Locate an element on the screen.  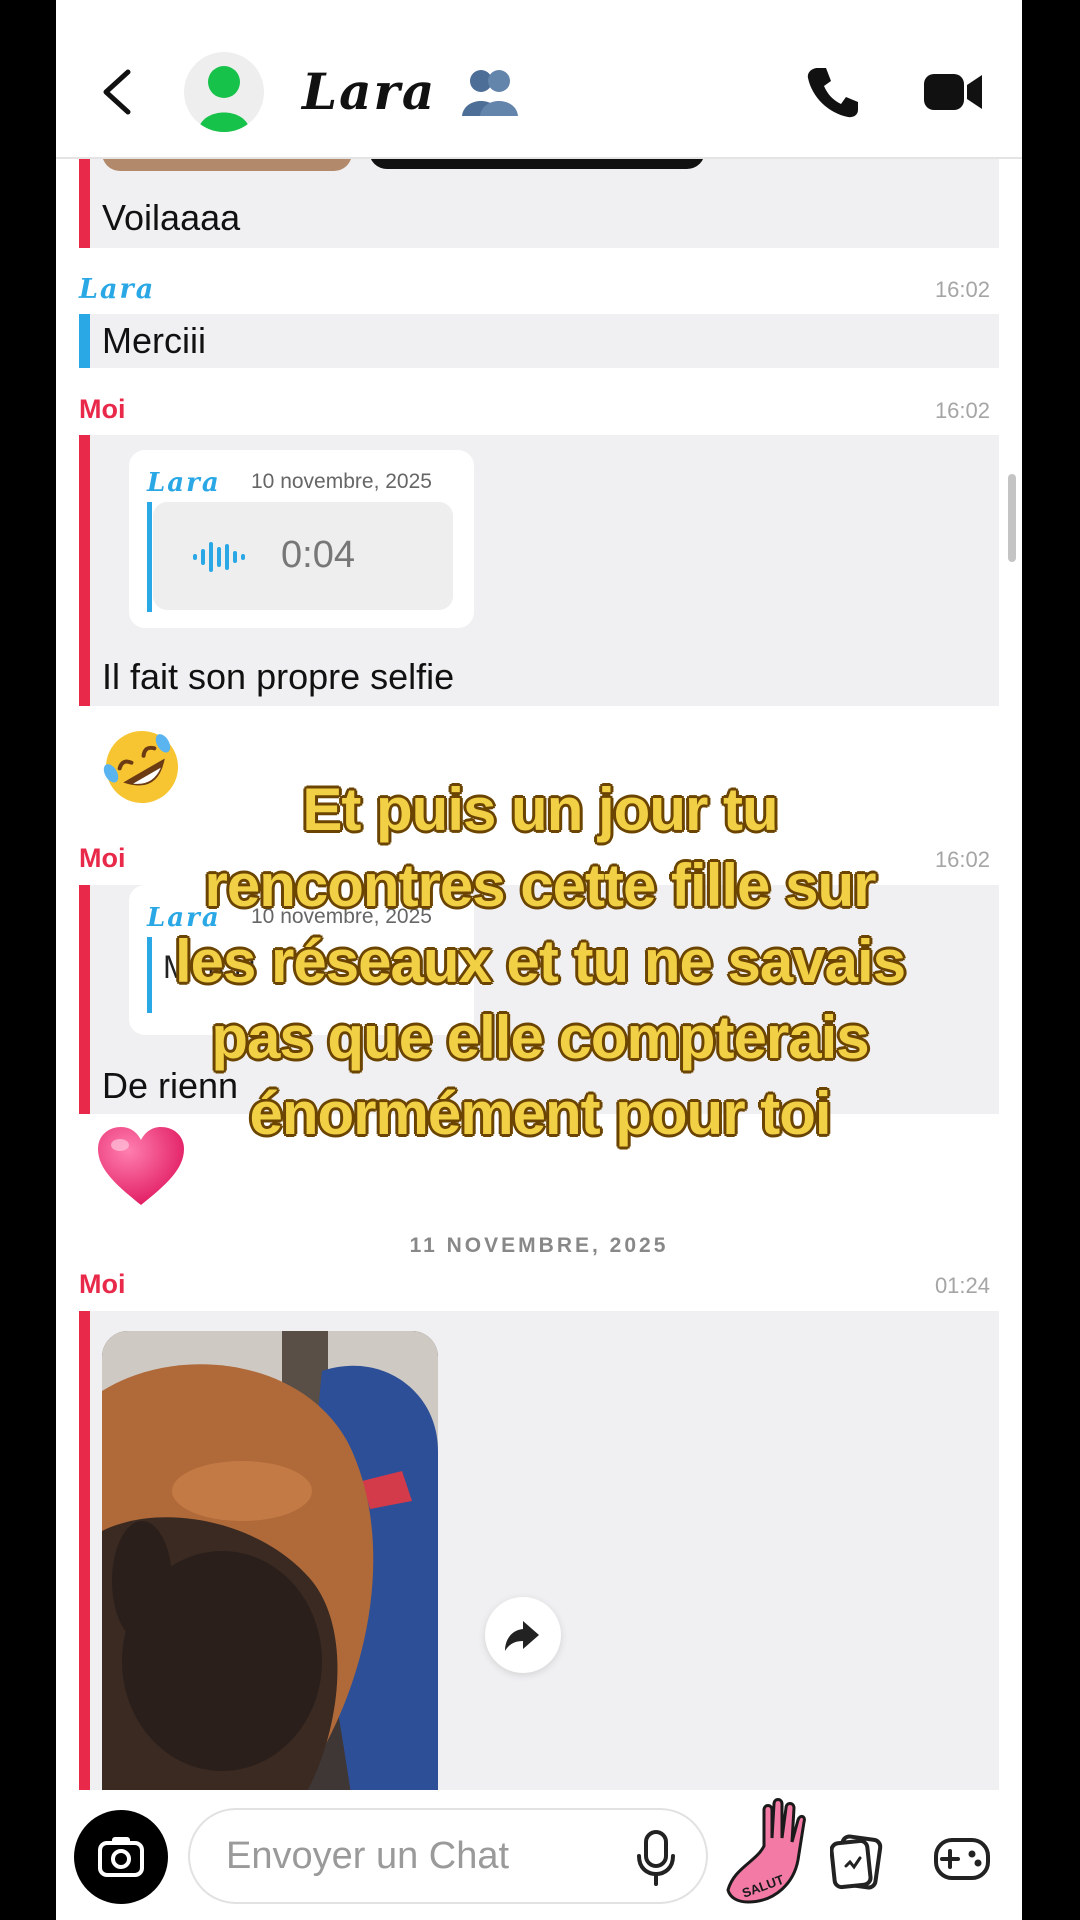
share-arrow-icon is located at coordinates (522, 1636).